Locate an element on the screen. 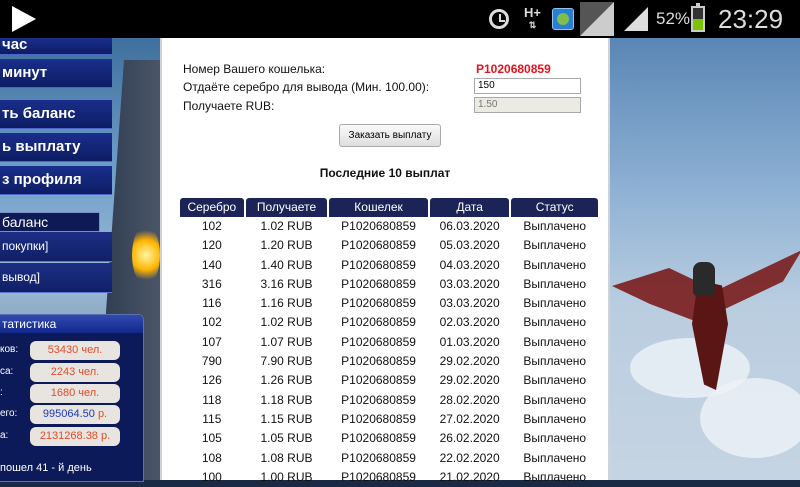  wifi-signal-icon is located at coordinates (598, 19).